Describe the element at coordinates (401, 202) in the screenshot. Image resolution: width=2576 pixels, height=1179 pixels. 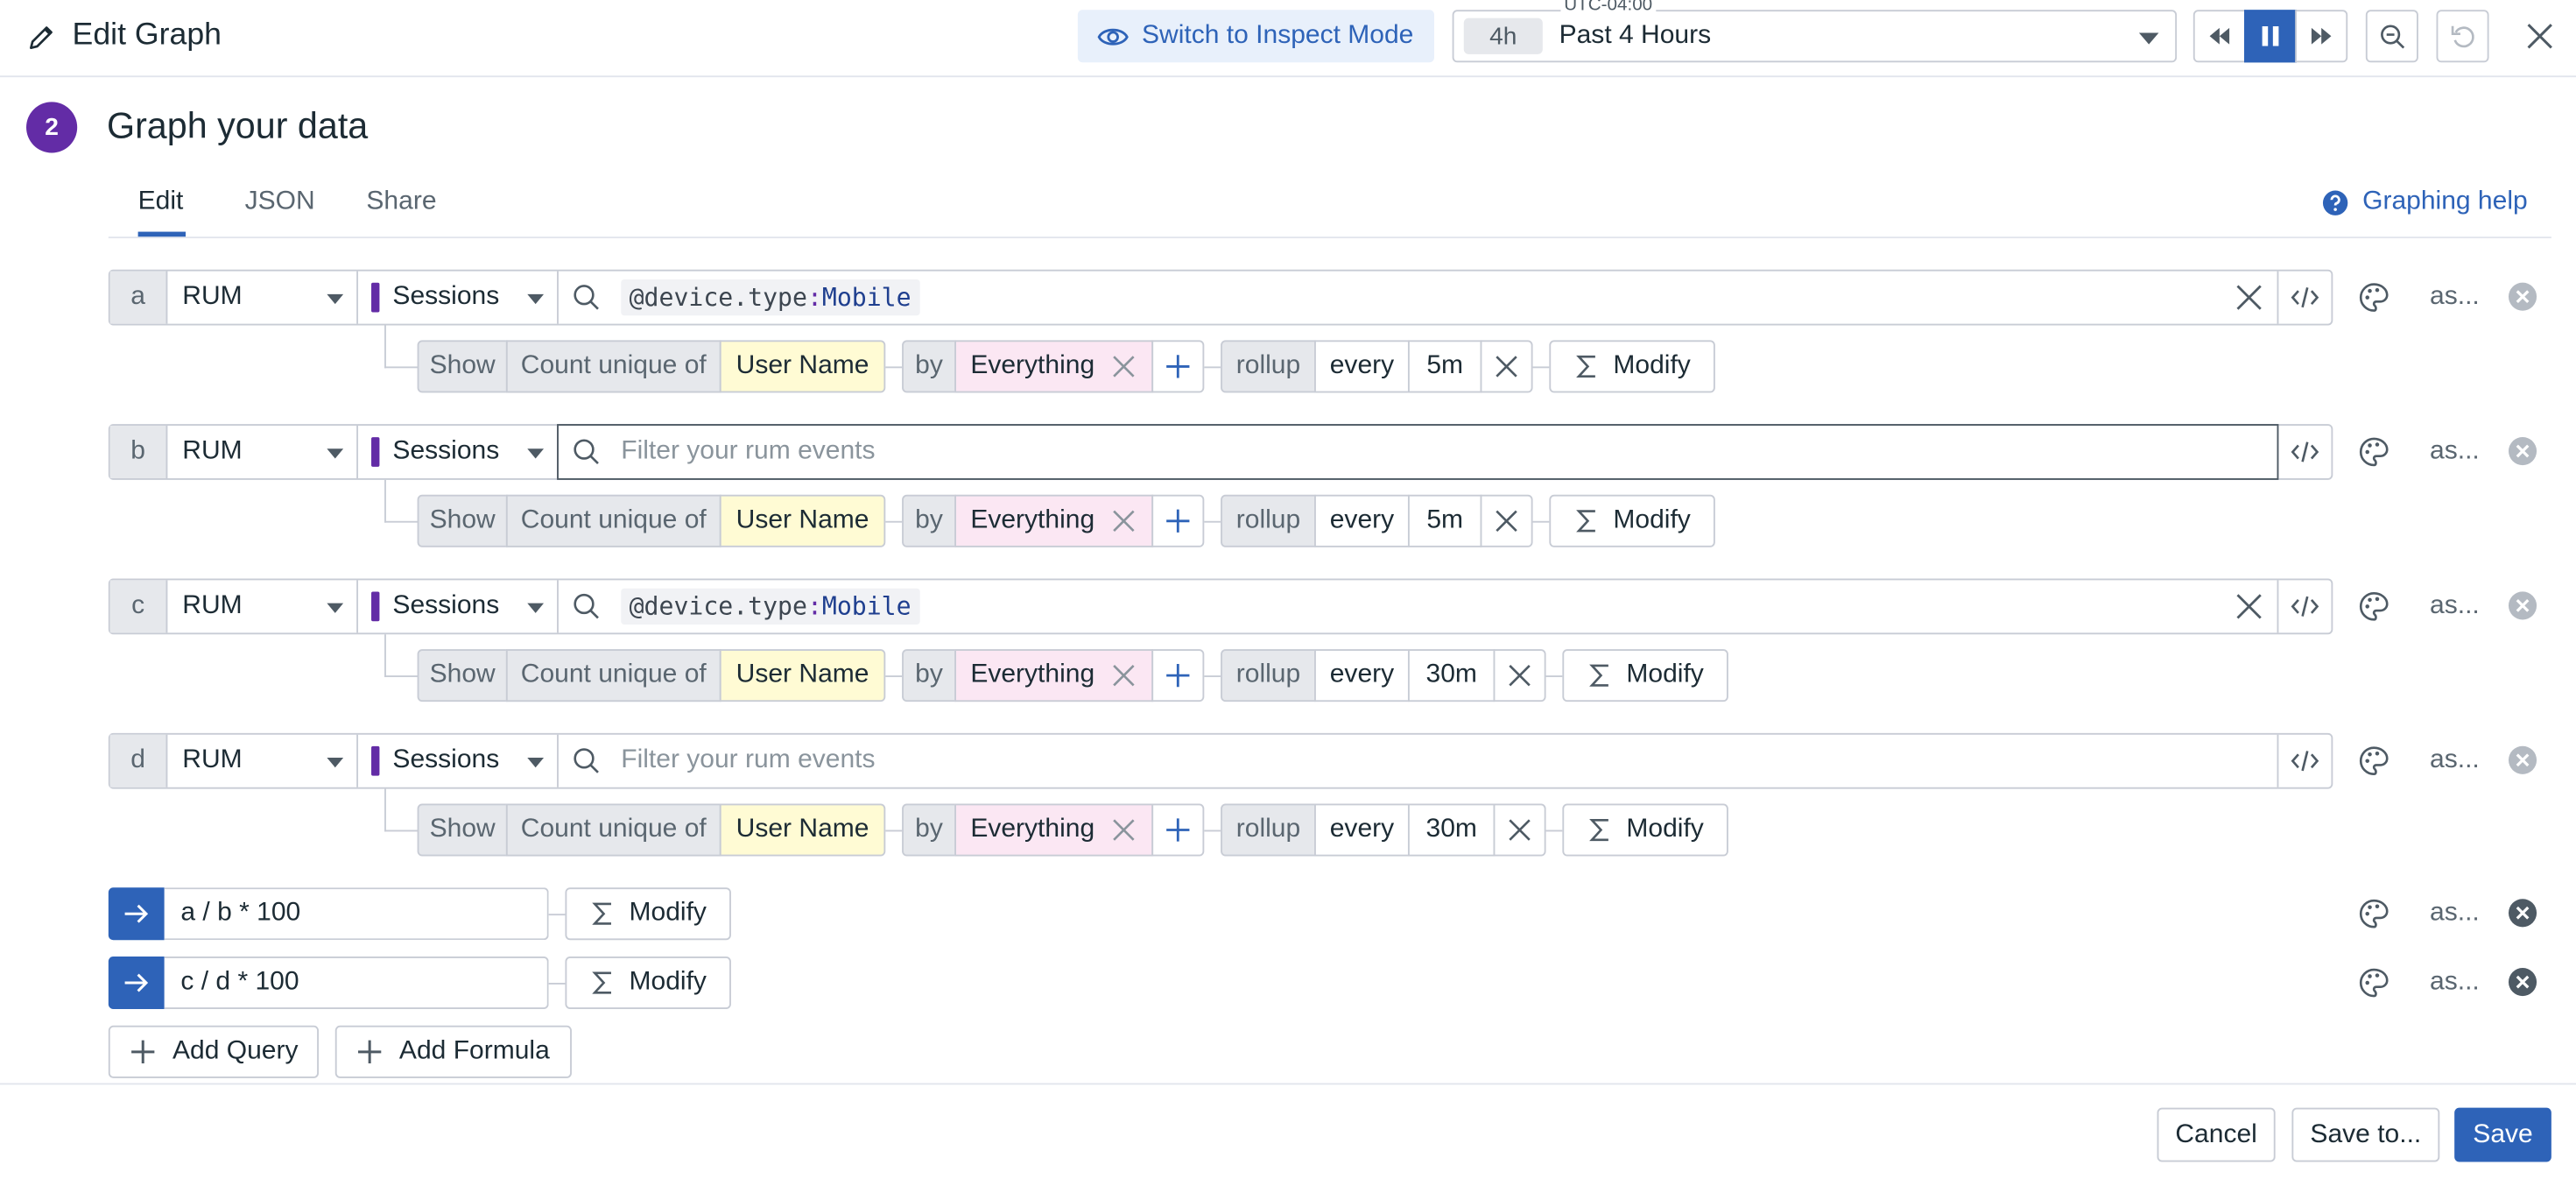
I see `tab-share: Share` at that location.